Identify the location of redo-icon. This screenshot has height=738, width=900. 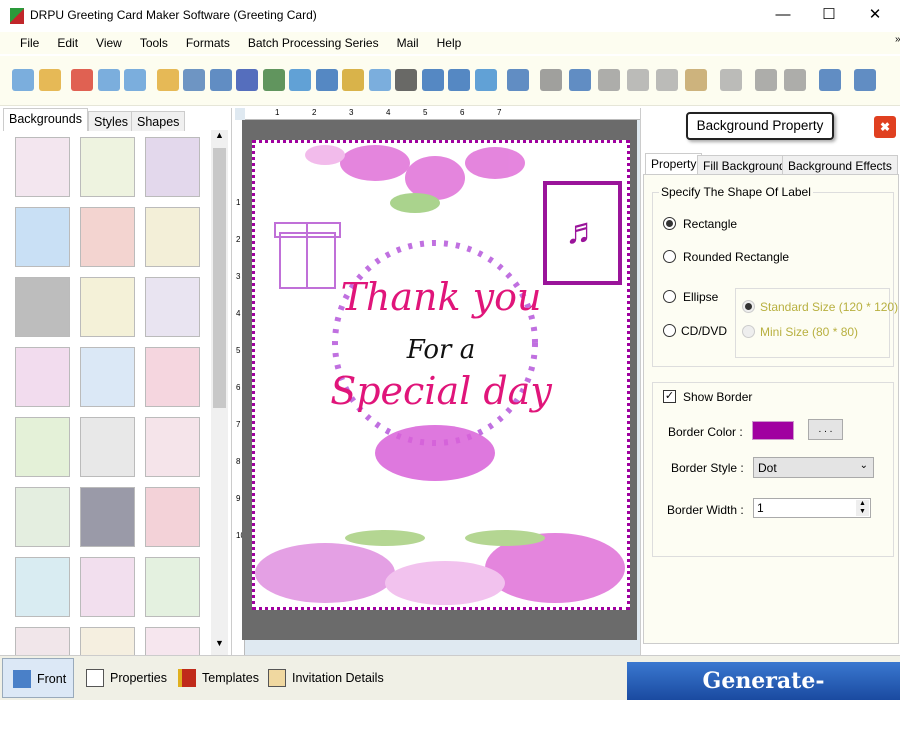
(608, 80).